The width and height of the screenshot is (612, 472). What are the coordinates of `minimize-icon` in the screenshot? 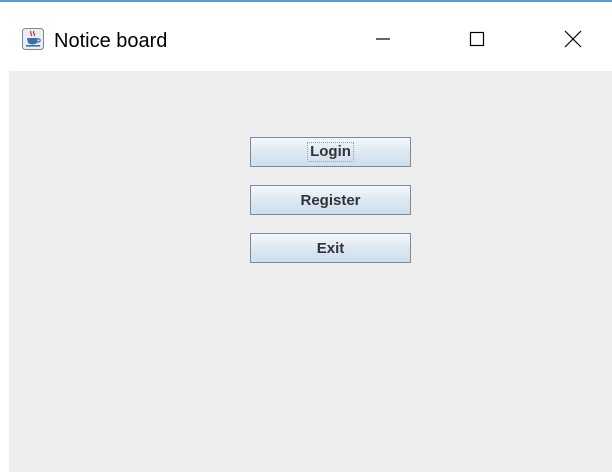 It's located at (383, 41).